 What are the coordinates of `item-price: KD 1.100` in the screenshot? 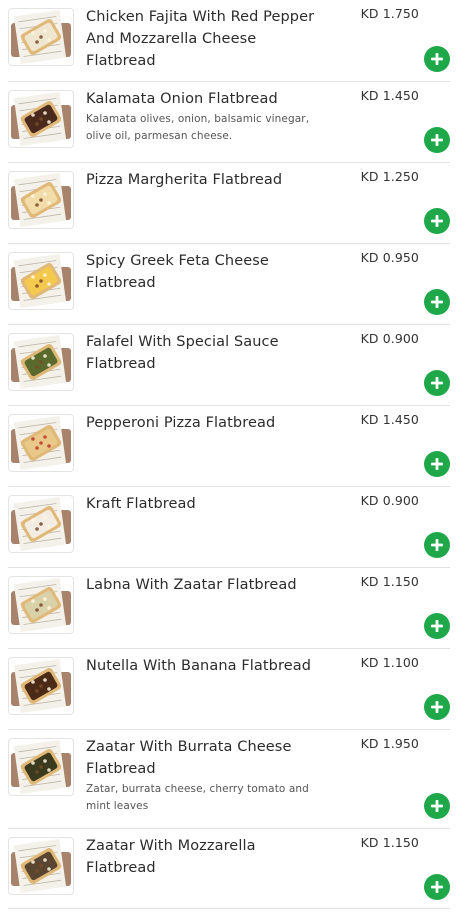 It's located at (389, 662).